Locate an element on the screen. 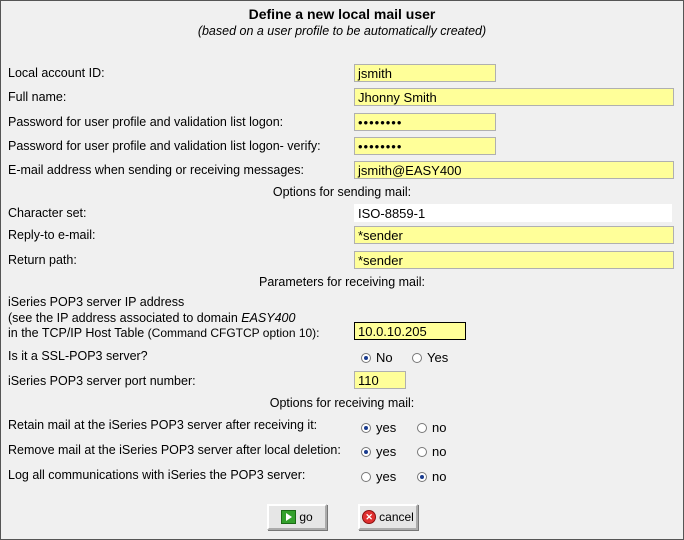  reply-to-label: Reply-to e-mail: is located at coordinates (52, 235).